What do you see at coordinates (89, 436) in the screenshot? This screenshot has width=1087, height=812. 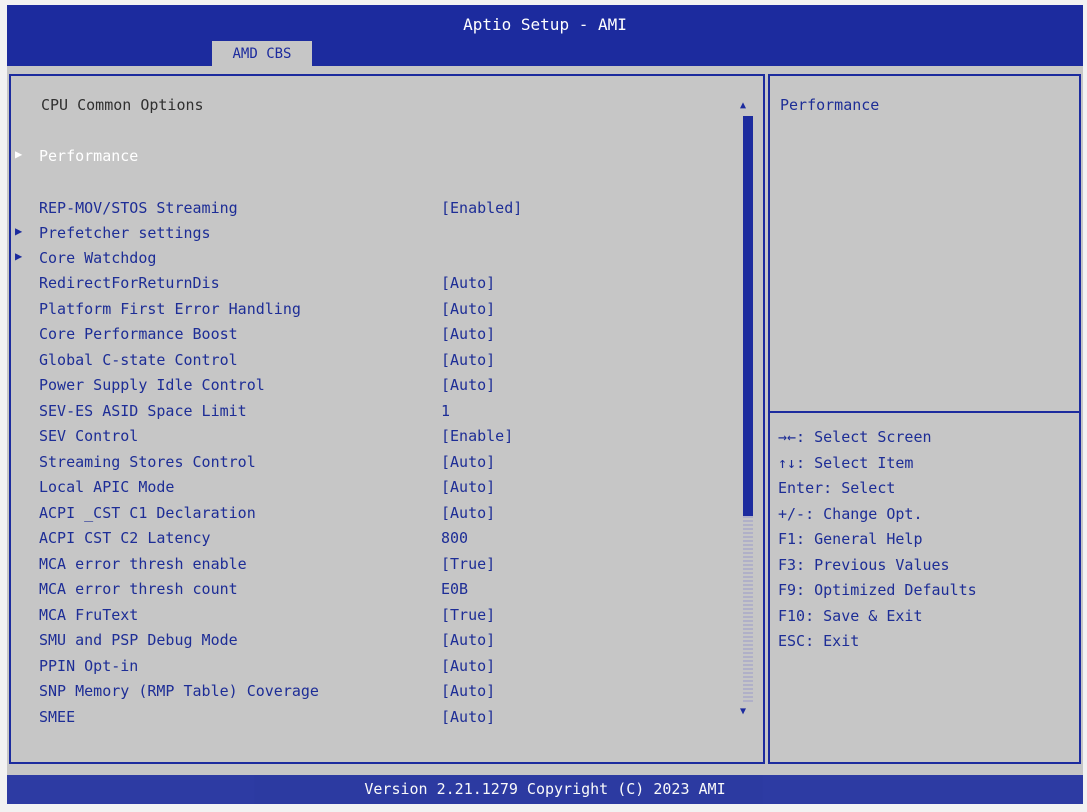 I see `item-label: SEV Control` at bounding box center [89, 436].